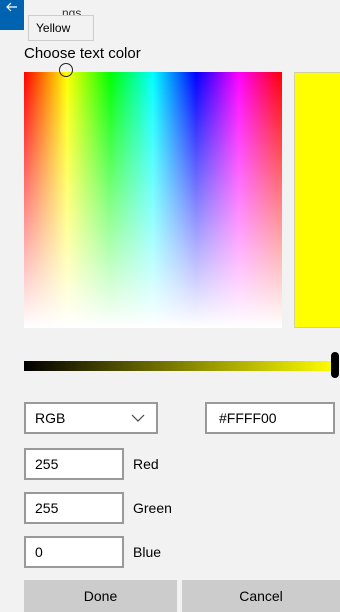 The image size is (340, 612). Describe the element at coordinates (261, 596) in the screenshot. I see `cancel-button: Cancel` at that location.